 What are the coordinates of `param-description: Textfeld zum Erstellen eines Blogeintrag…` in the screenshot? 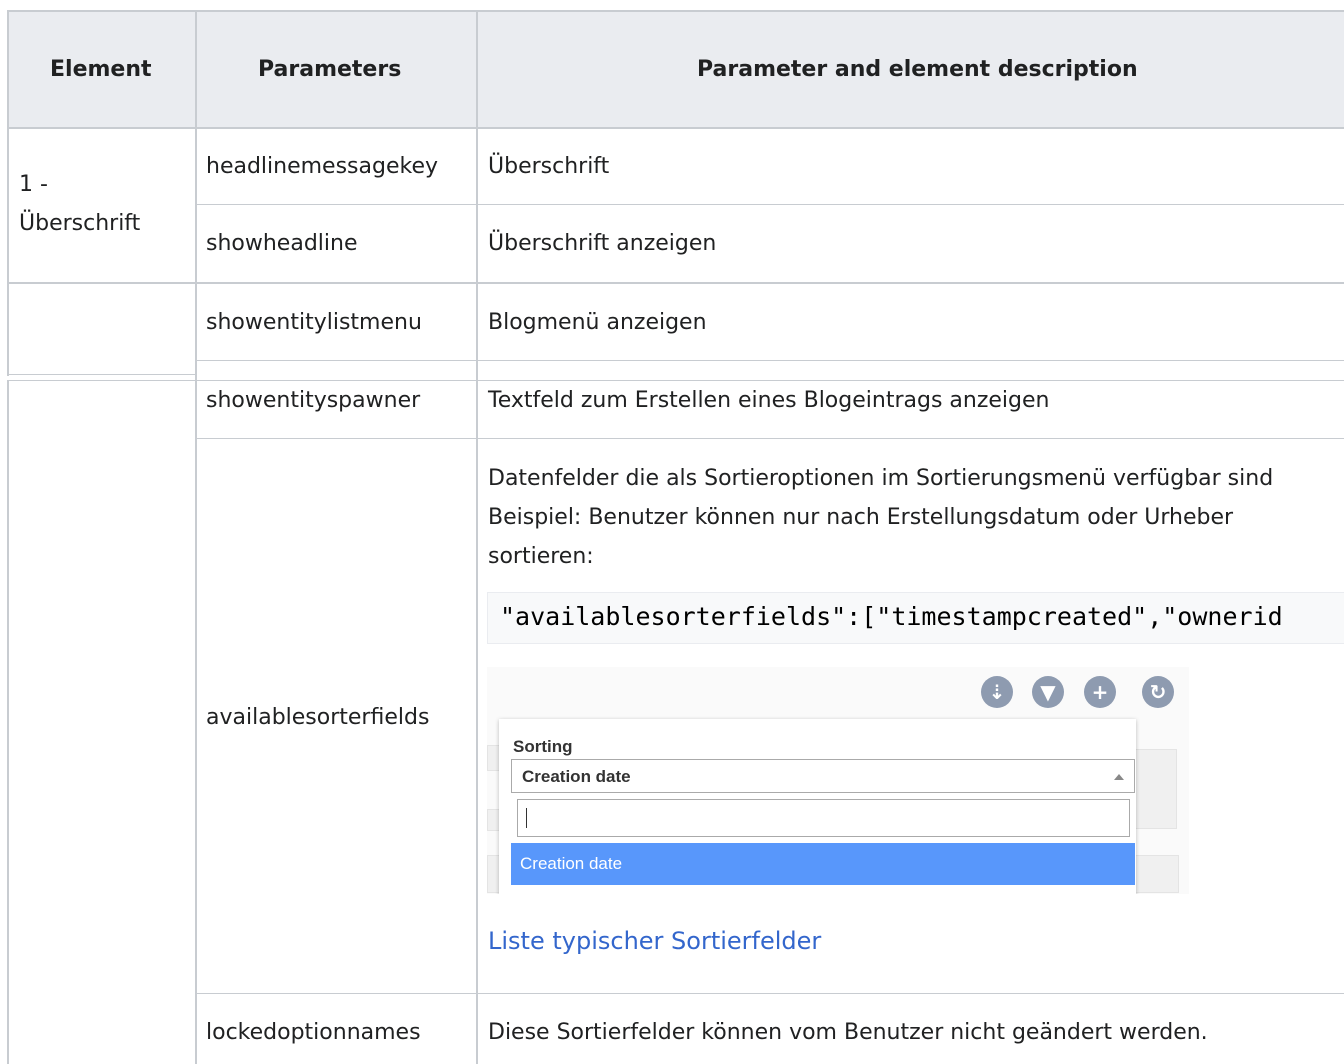 It's located at (769, 400).